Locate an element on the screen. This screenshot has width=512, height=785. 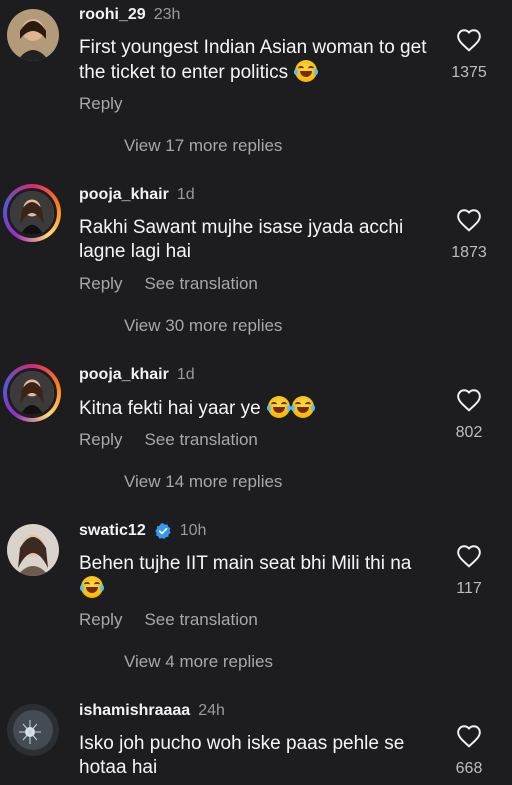
verified-badge-icon is located at coordinates (162, 531).